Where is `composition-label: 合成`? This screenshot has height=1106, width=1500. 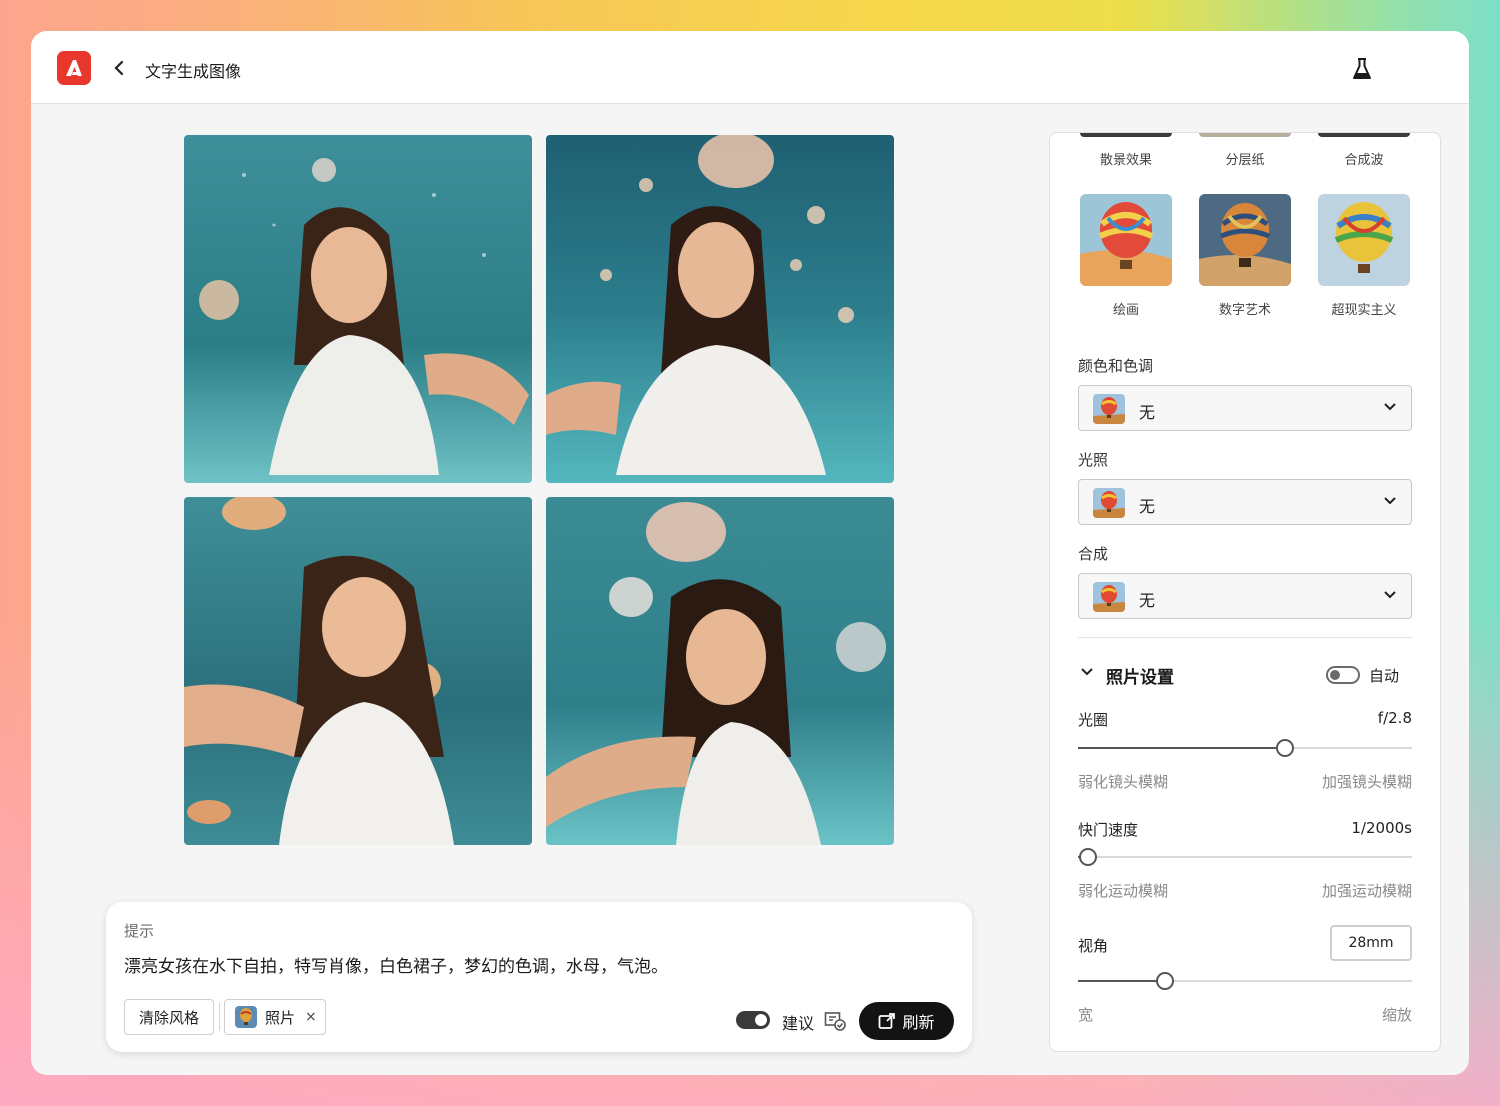
composition-label: 合成 is located at coordinates (1093, 554).